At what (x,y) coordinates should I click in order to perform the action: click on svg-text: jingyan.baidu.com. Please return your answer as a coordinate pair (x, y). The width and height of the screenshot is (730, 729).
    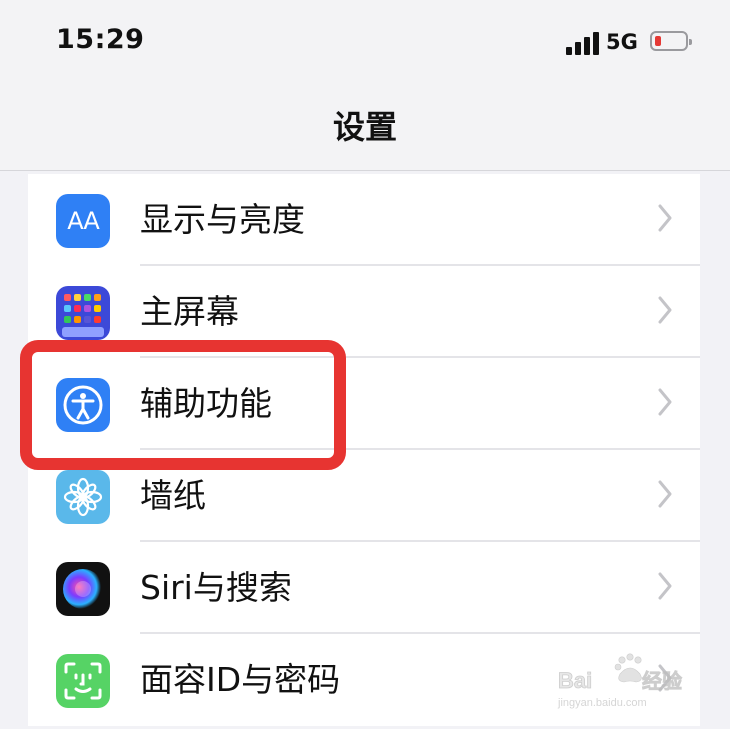
    Looking at the image, I should click on (602, 703).